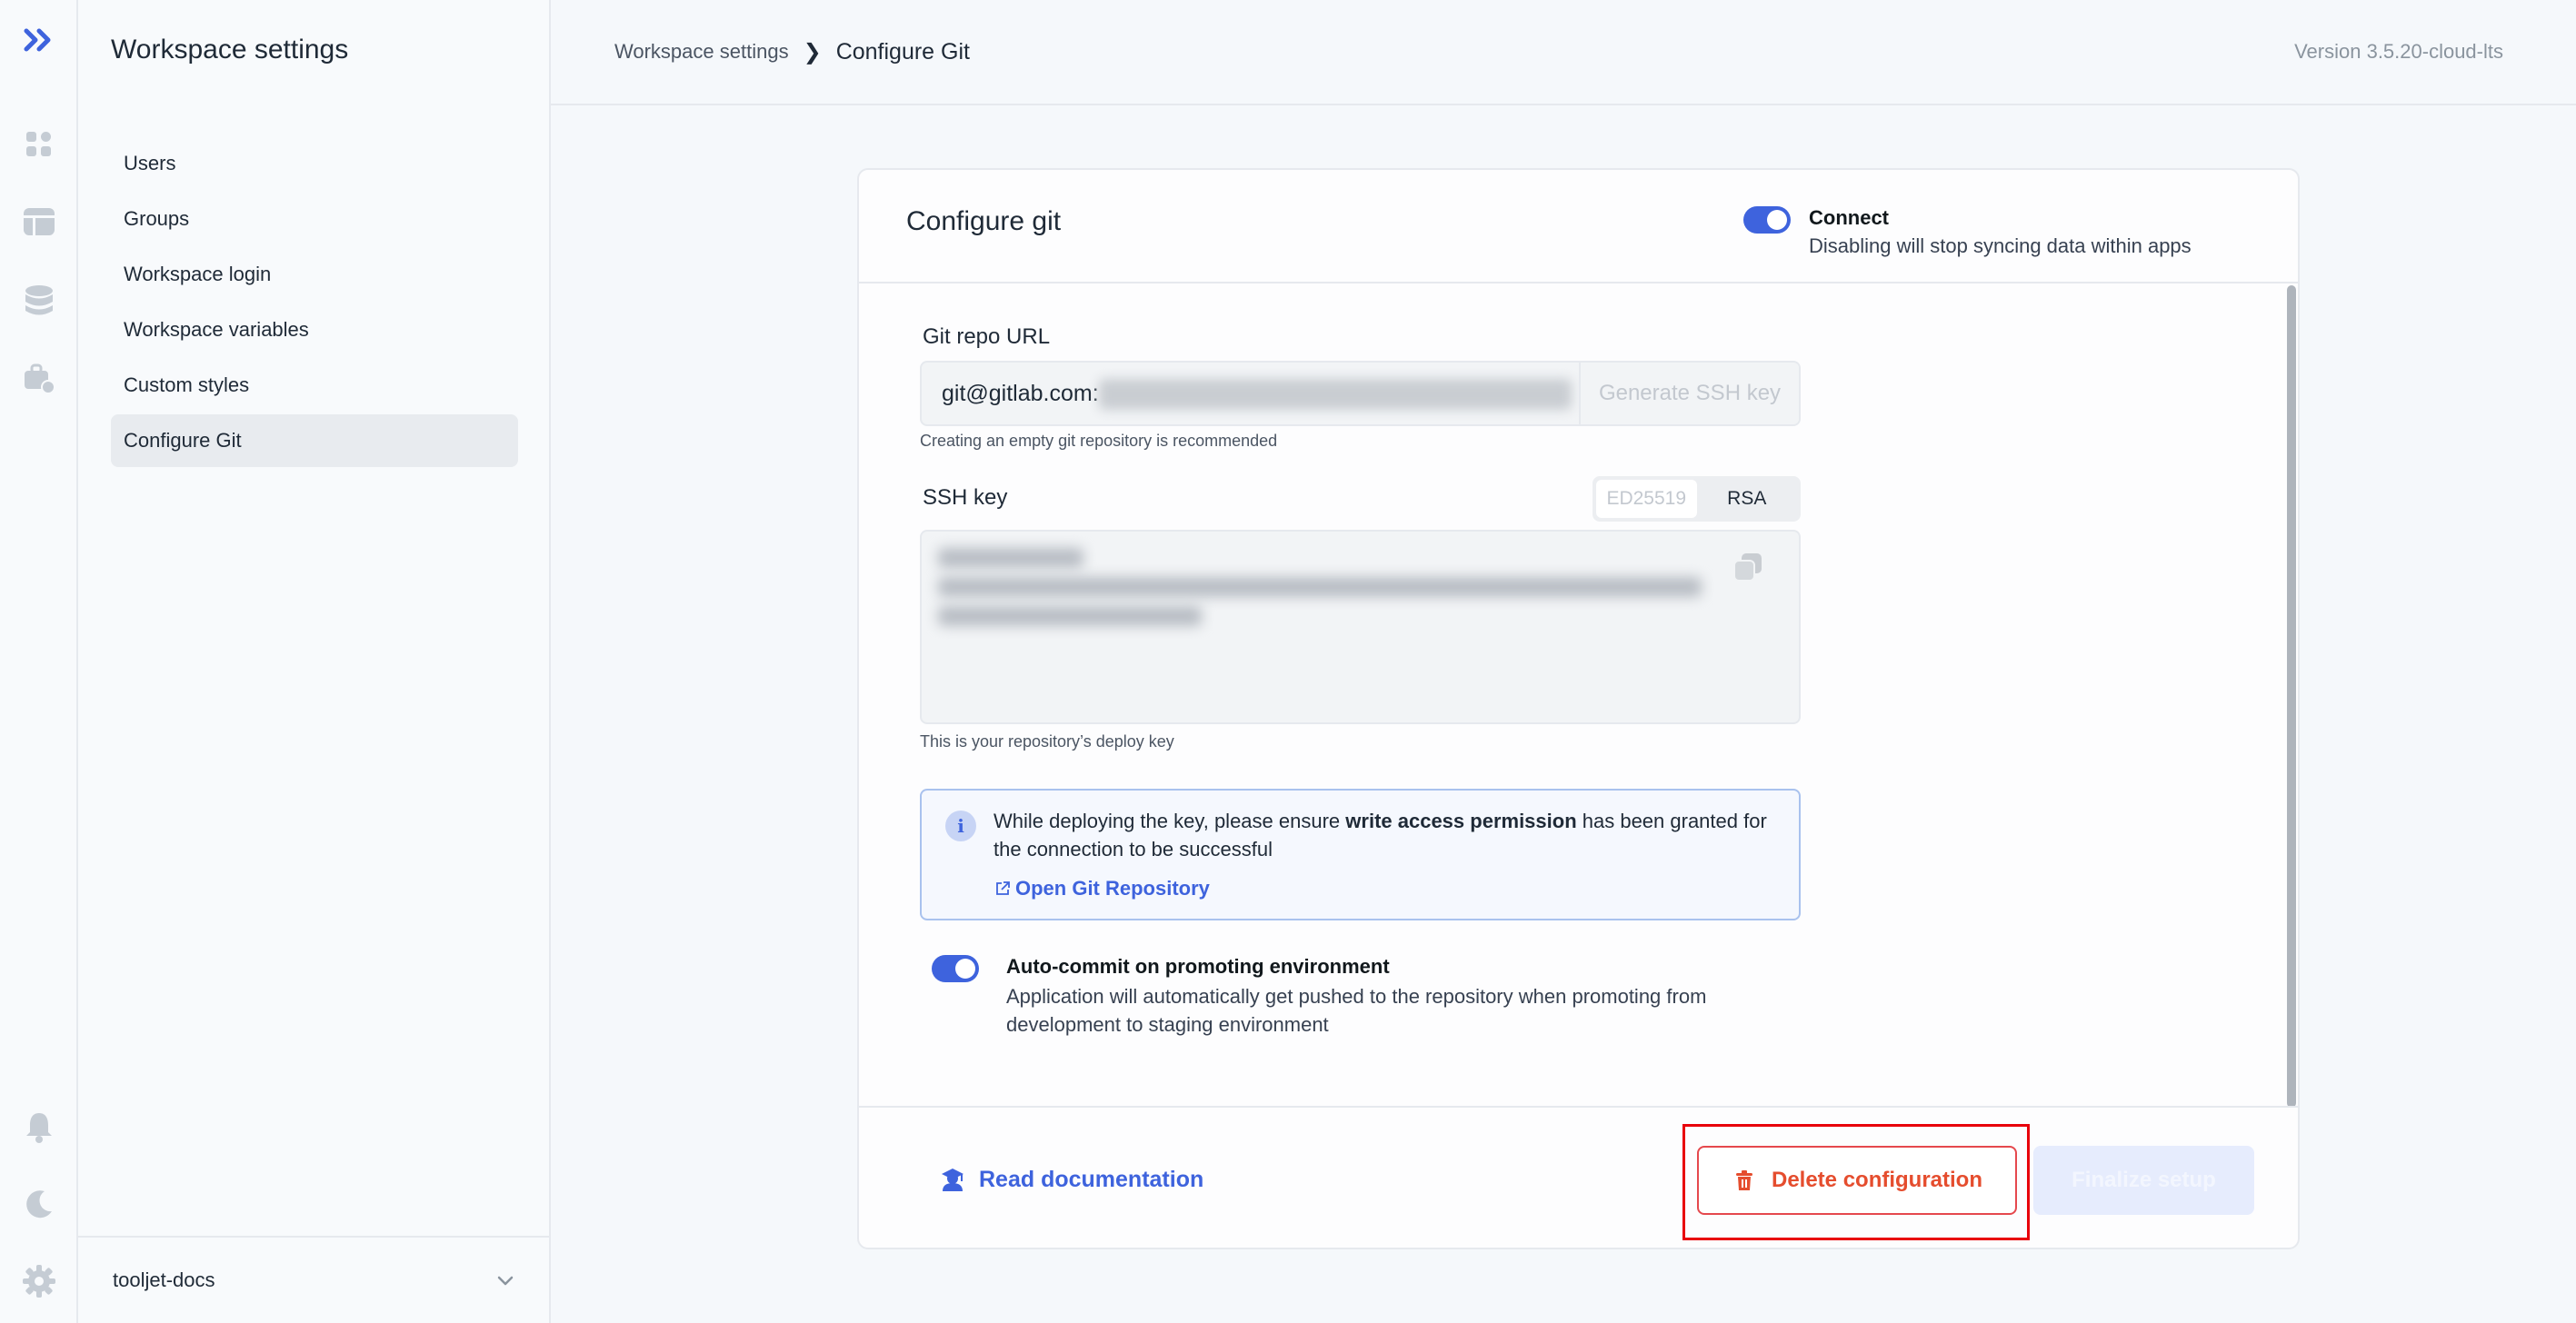 The height and width of the screenshot is (1323, 2576). What do you see at coordinates (39, 1204) in the screenshot?
I see `moon-icon` at bounding box center [39, 1204].